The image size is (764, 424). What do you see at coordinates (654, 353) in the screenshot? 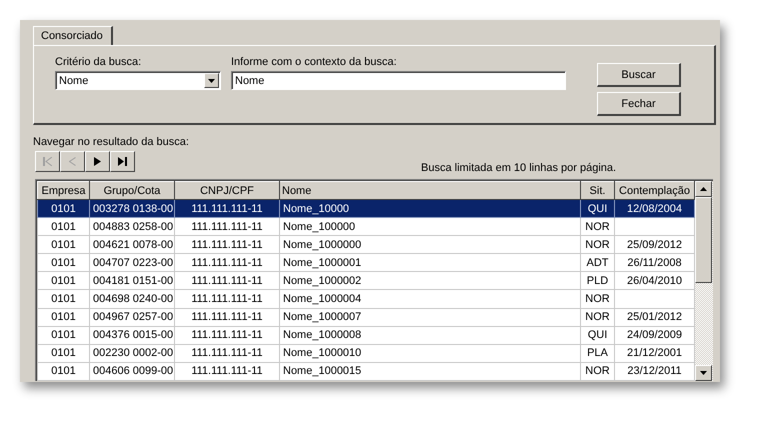
I see `table-cell: 21/12/2001` at bounding box center [654, 353].